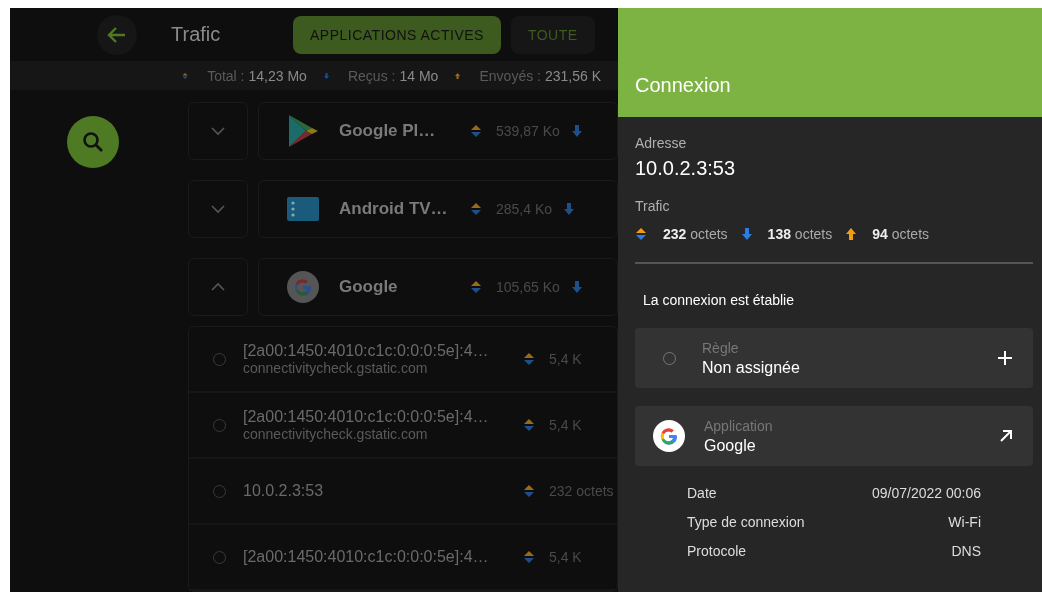 The image size is (1042, 592). What do you see at coordinates (581, 491) in the screenshot?
I see `connection-traffic: 232 octets` at bounding box center [581, 491].